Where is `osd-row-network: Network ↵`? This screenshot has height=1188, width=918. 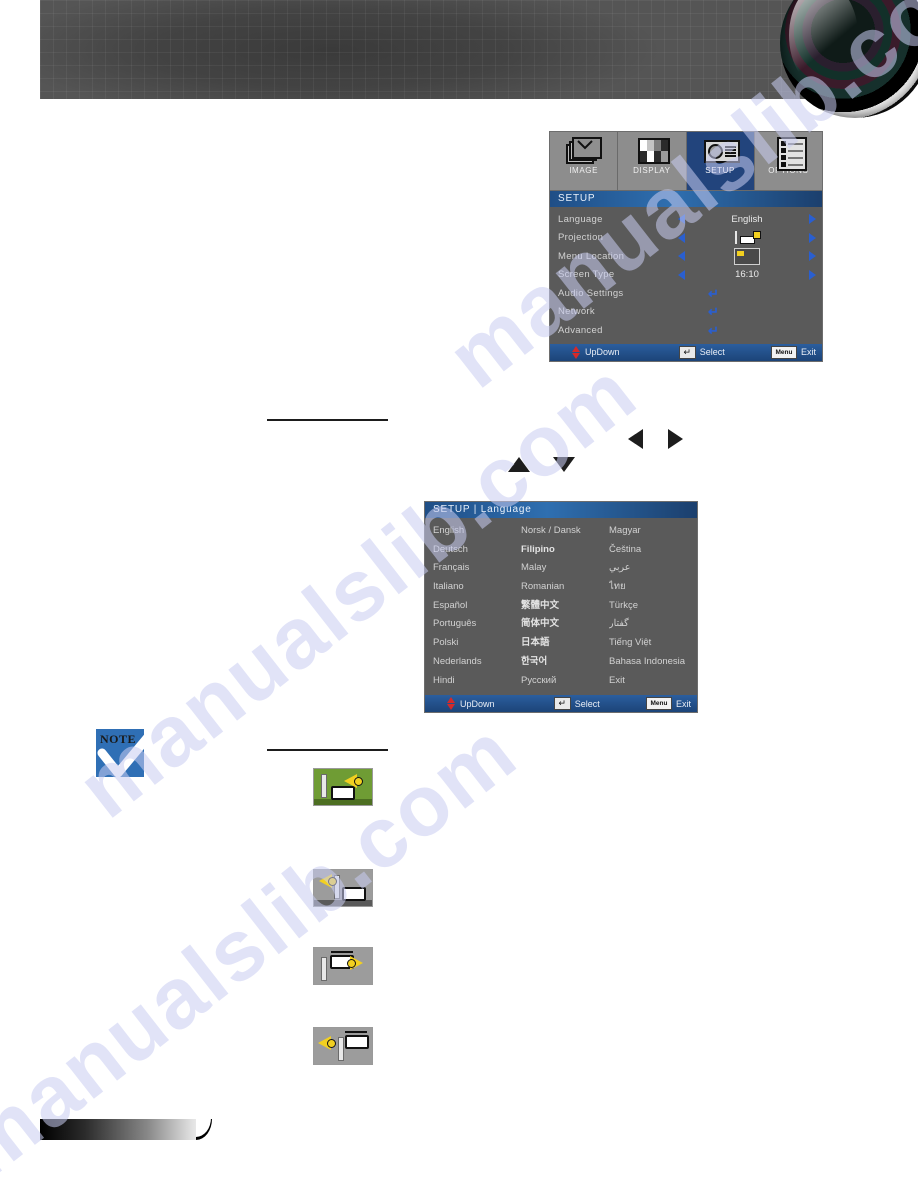 osd-row-network: Network ↵ is located at coordinates (686, 312).